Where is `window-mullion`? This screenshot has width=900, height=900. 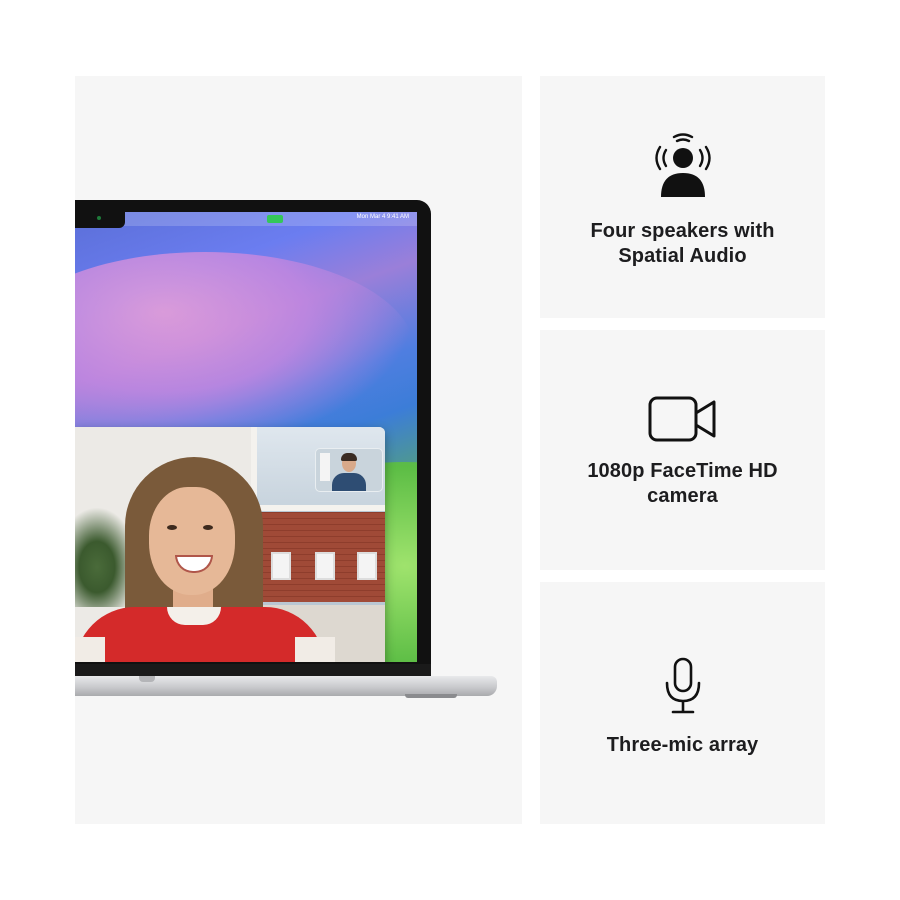
window-mullion is located at coordinates (321, 508).